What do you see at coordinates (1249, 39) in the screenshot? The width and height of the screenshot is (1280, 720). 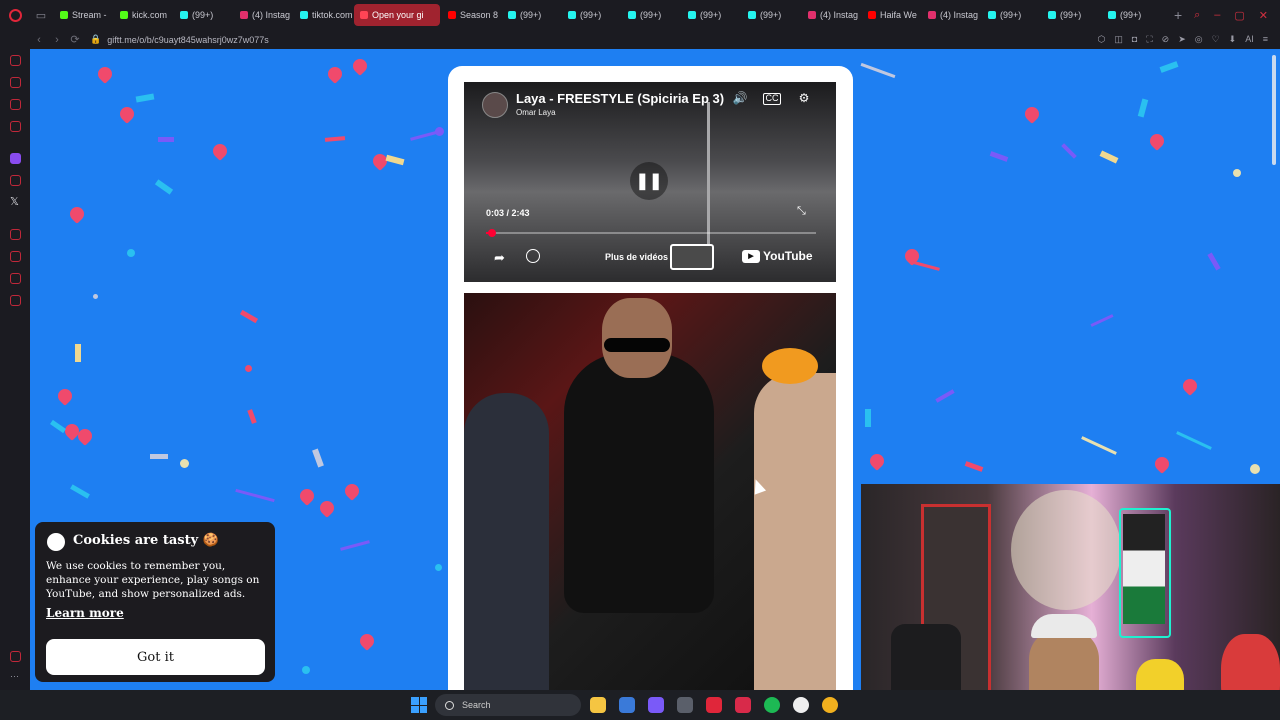 I see `aria-ai-icon: AI` at bounding box center [1249, 39].